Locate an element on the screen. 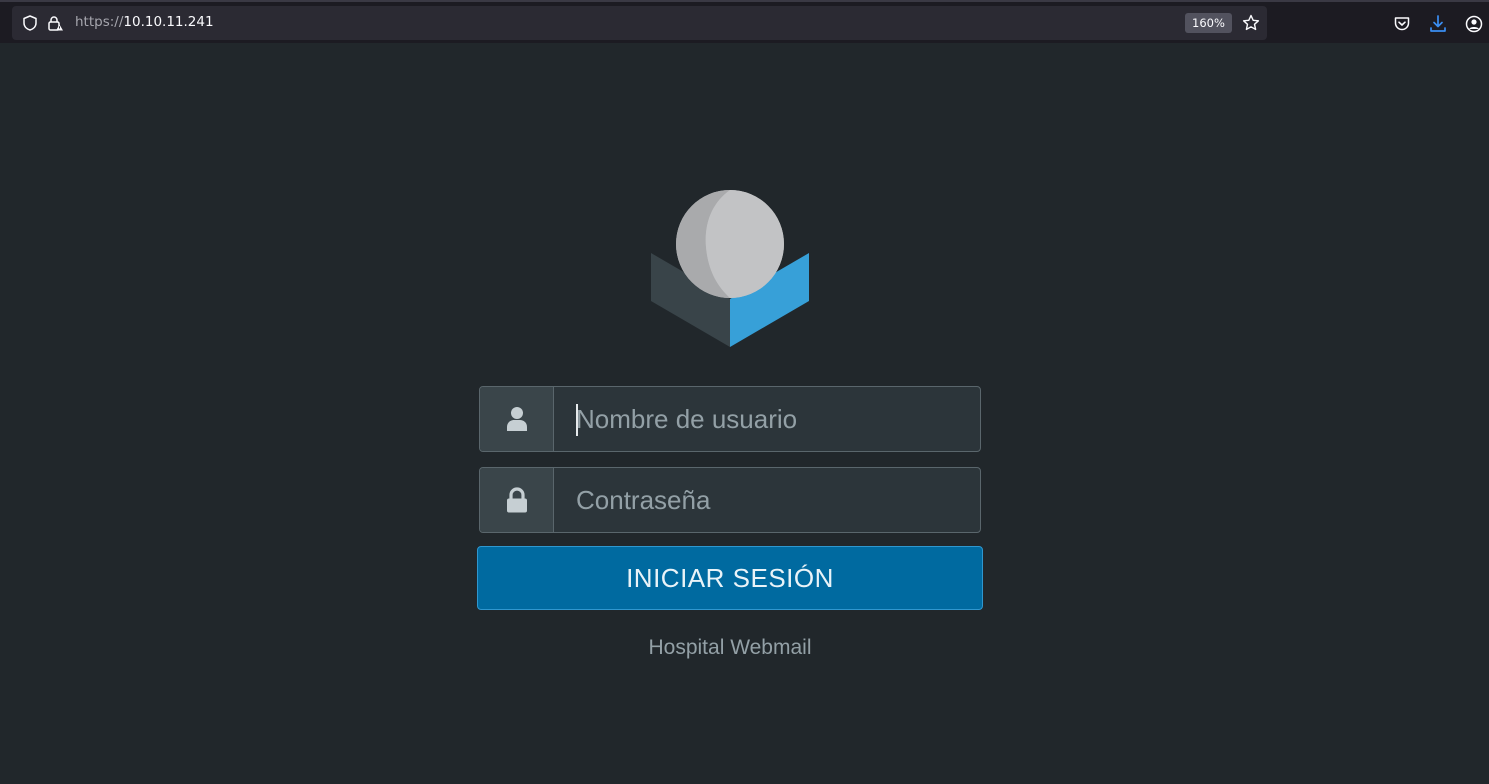 Image resolution: width=1489 pixels, height=784 pixels. address-bar: https://10.10.11.241 160% is located at coordinates (639, 23).